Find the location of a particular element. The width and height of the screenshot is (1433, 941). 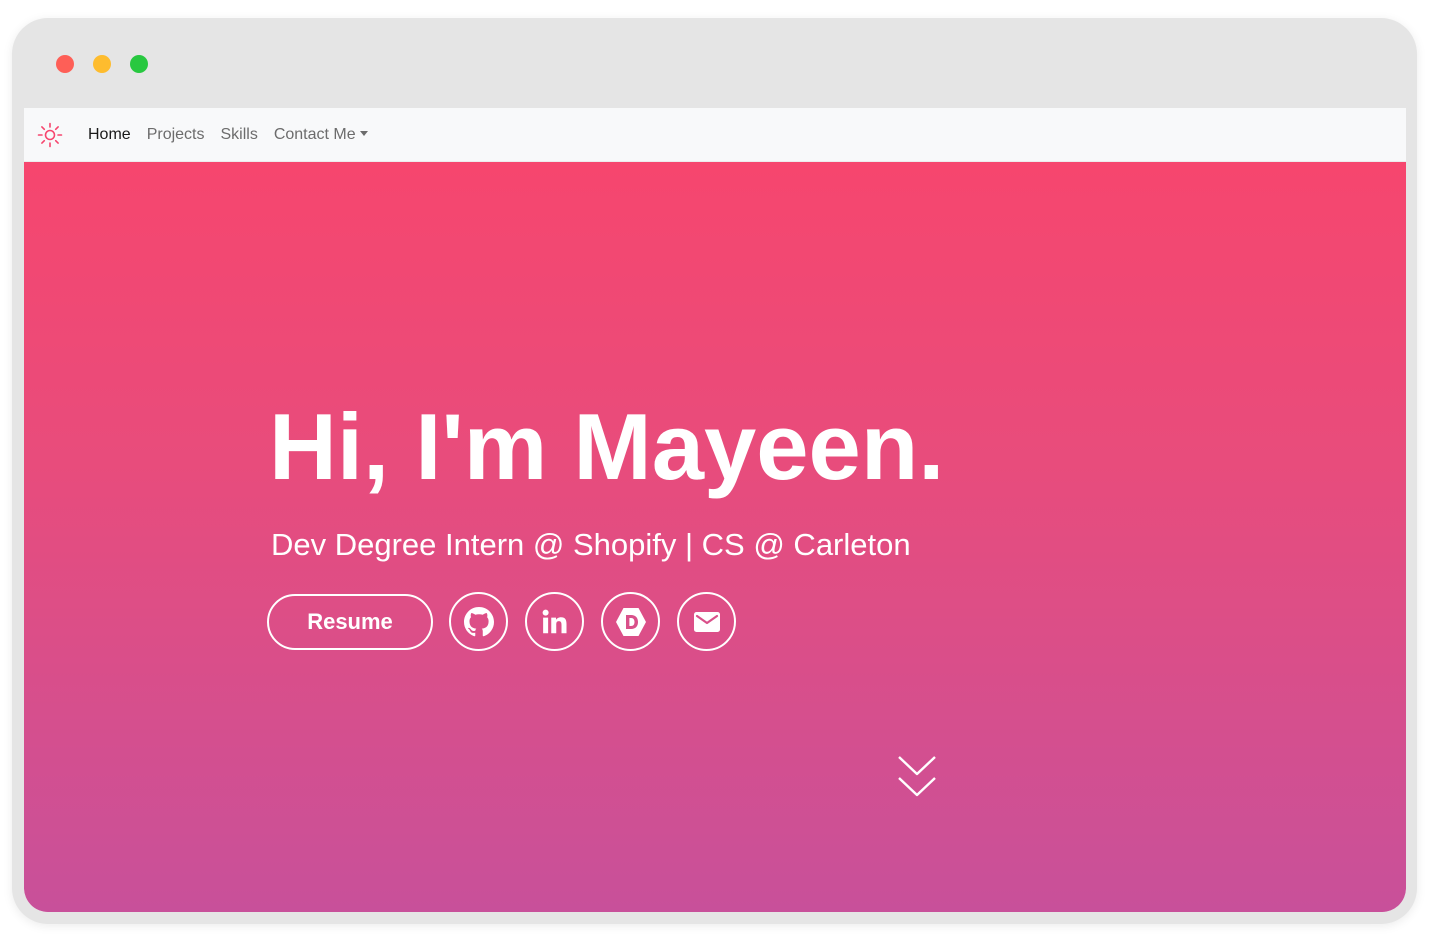

nav-skills: Skills is located at coordinates (238, 135).